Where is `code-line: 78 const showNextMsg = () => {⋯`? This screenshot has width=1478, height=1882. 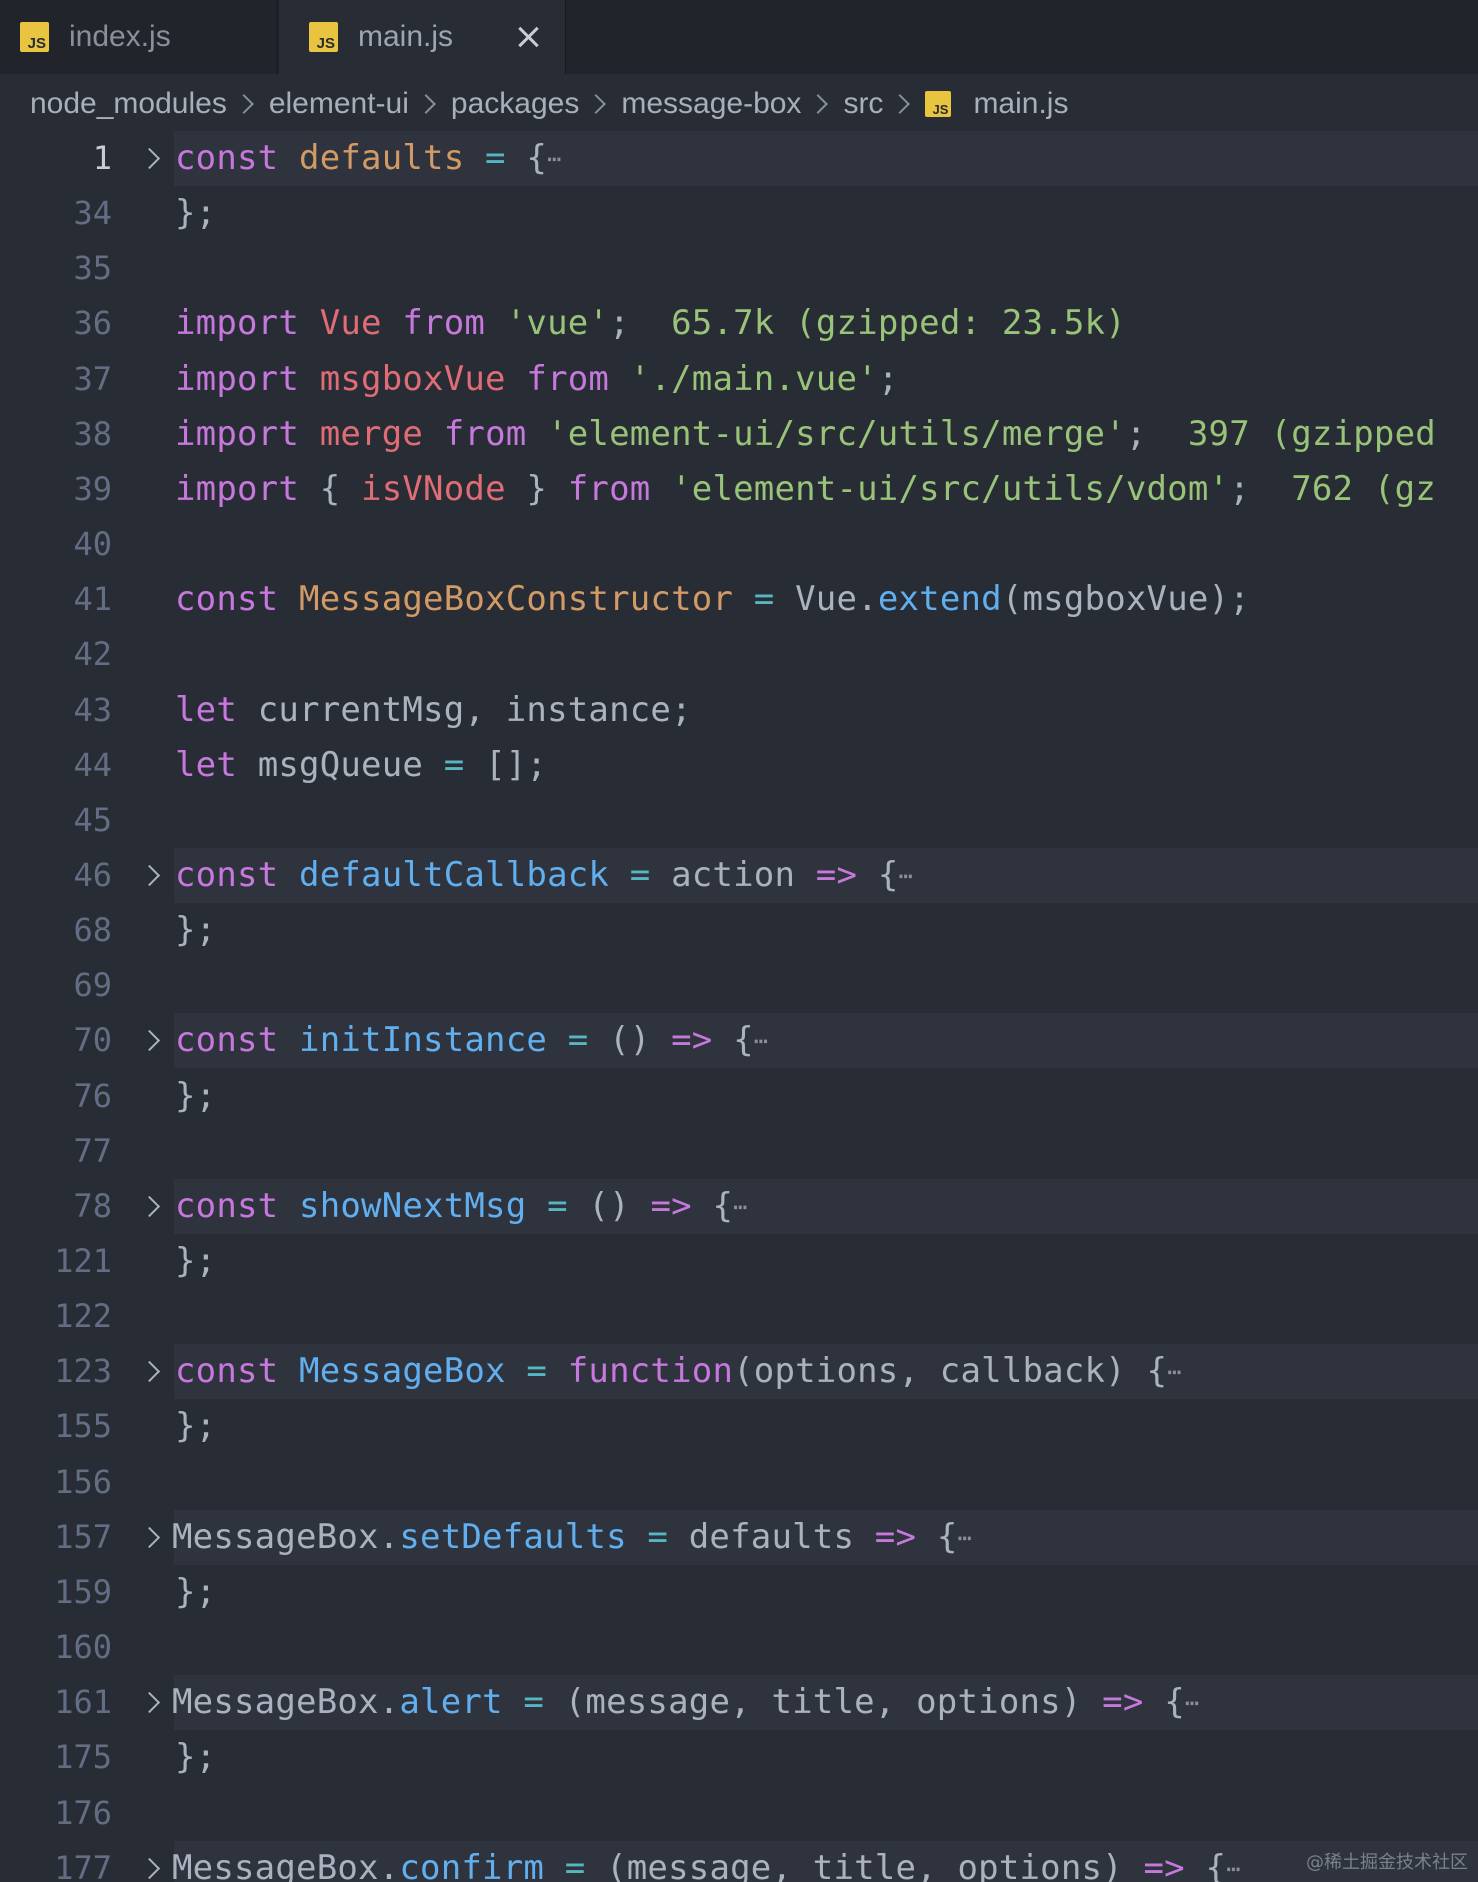
code-line: 78 const showNextMsg = () => {⋯ is located at coordinates (739, 1206).